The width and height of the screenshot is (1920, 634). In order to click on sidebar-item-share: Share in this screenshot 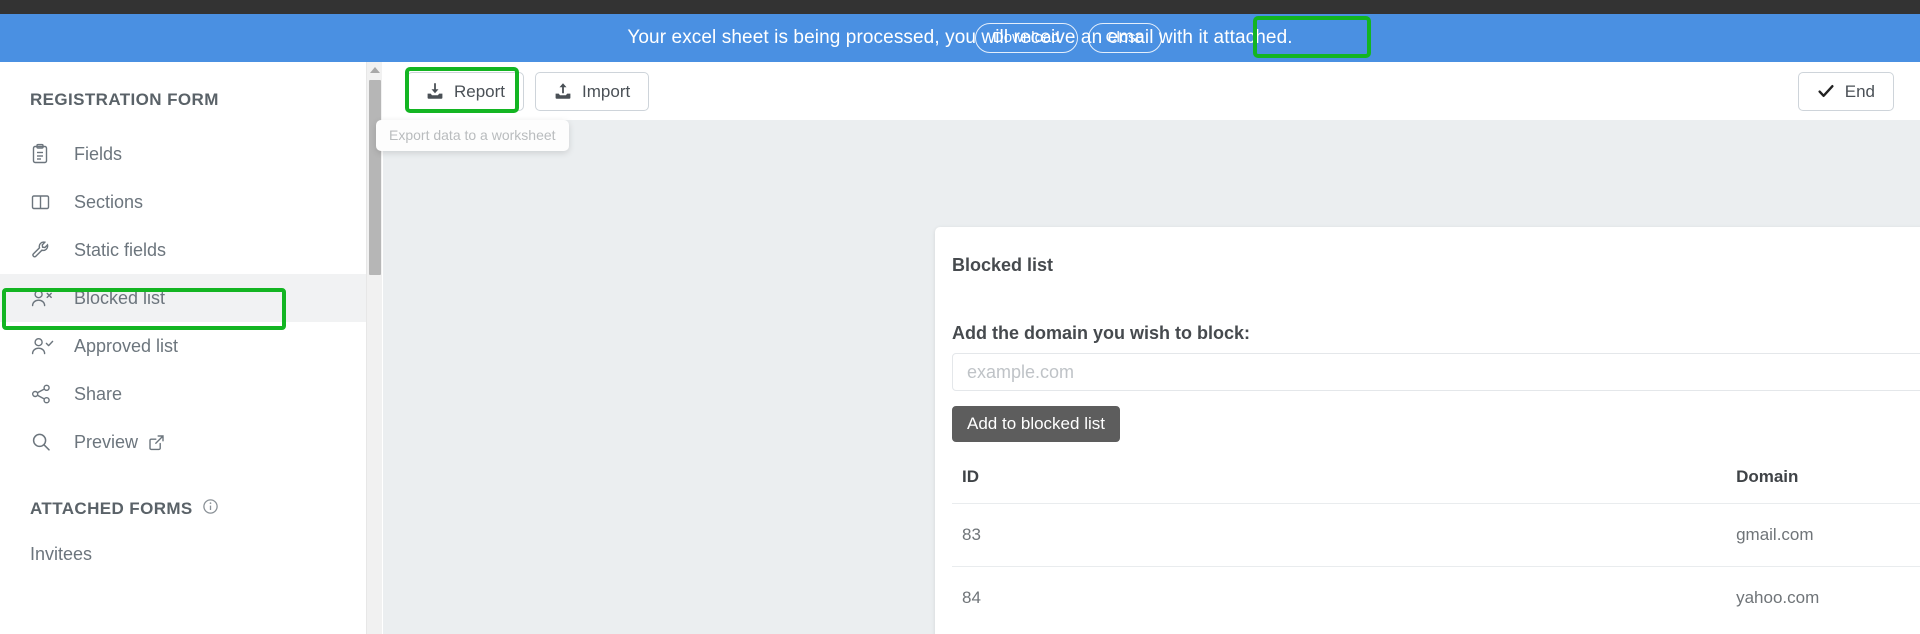, I will do `click(186, 394)`.